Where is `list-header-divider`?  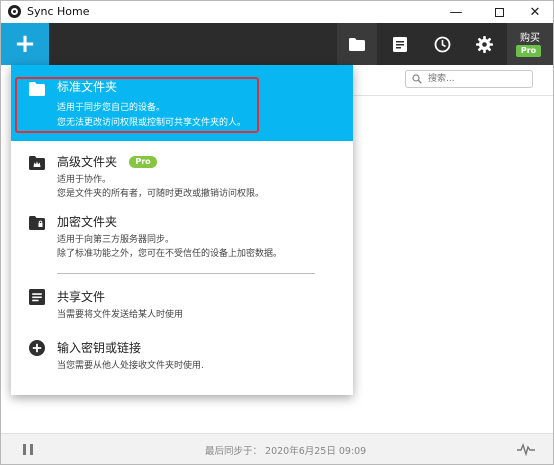 list-header-divider is located at coordinates (453, 95).